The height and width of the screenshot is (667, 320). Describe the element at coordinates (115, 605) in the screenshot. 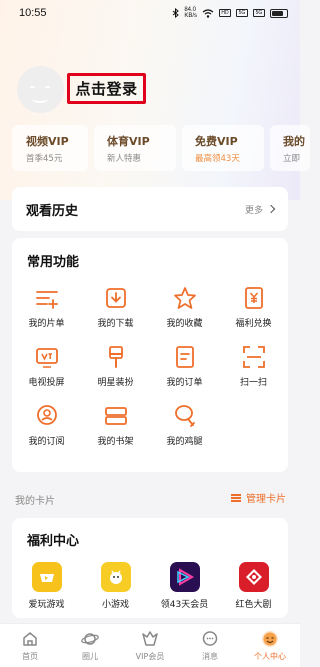

I see `welfare-label: 小游戏` at that location.